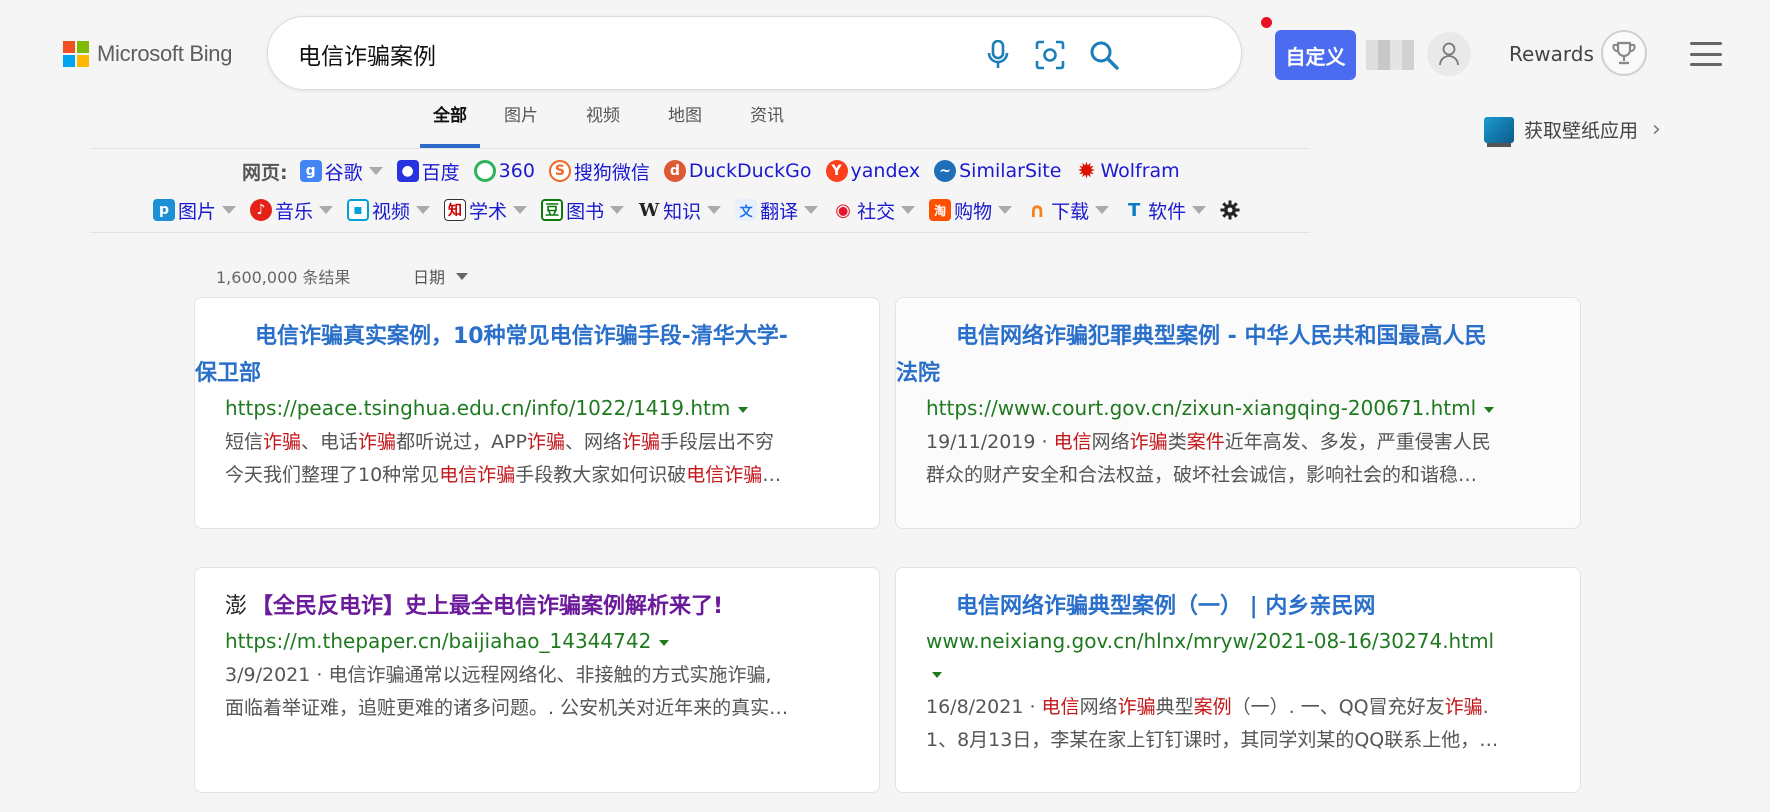 The width and height of the screenshot is (1770, 812). I want to click on tab-news: 资讯, so click(767, 126).